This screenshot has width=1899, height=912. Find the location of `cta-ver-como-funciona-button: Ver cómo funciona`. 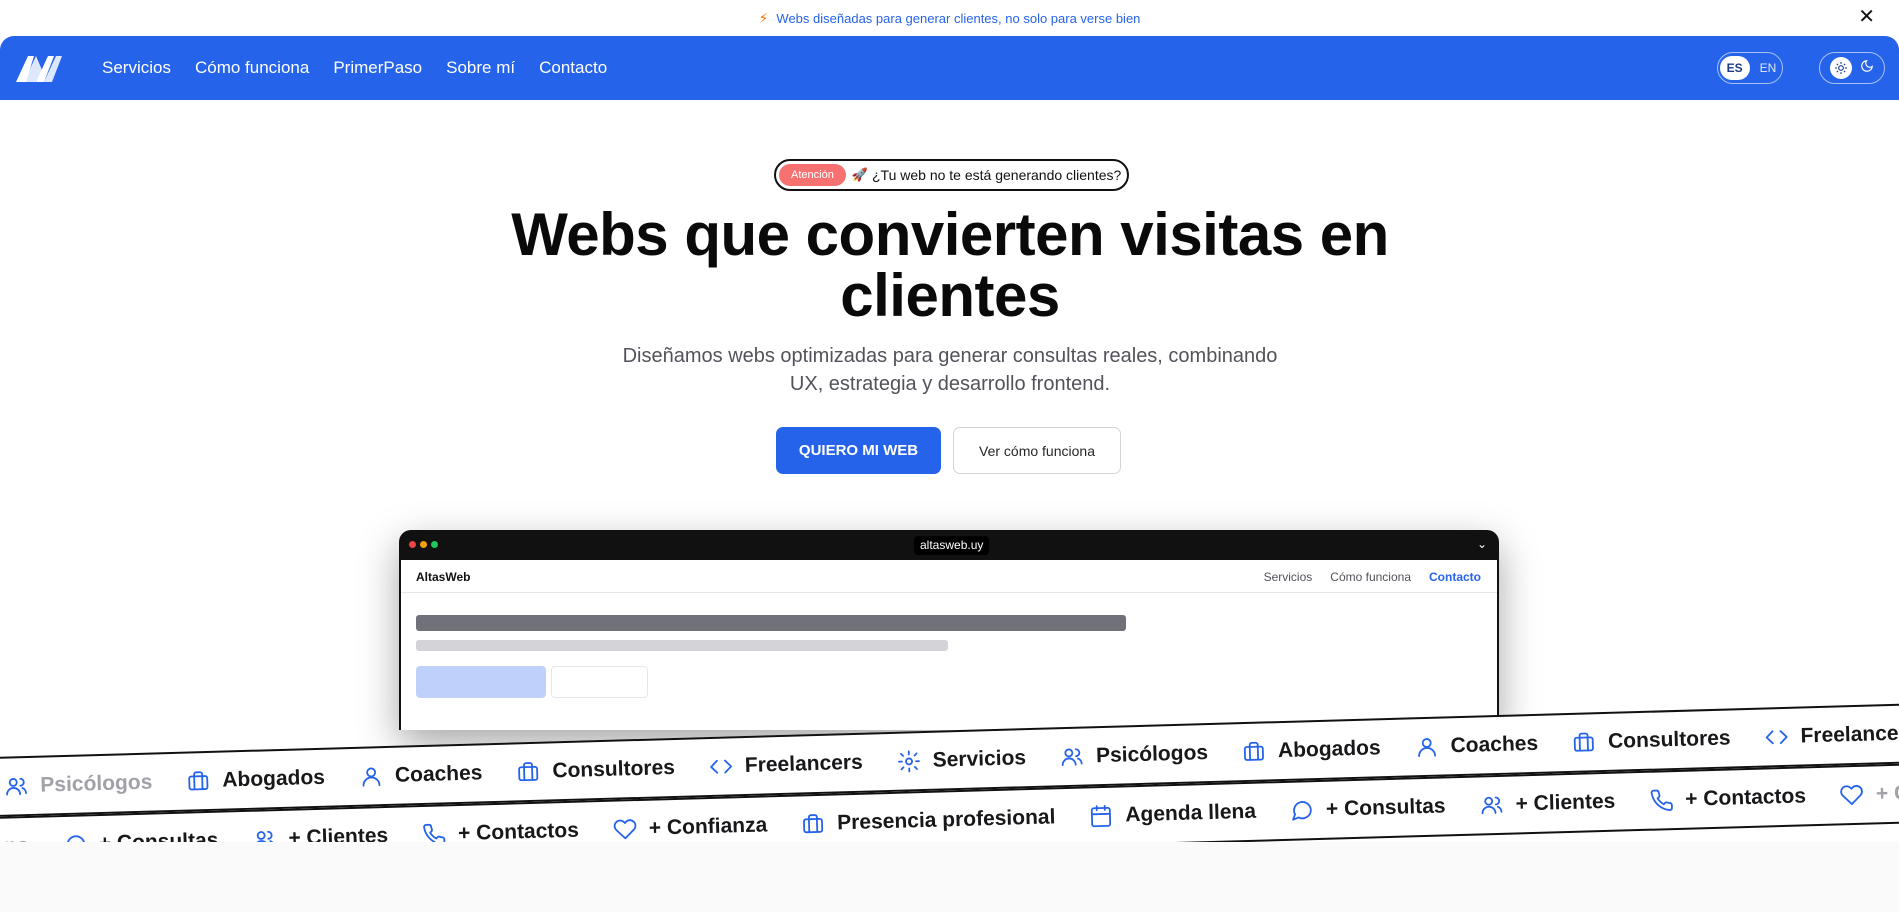

cta-ver-como-funciona-button: Ver cómo funciona is located at coordinates (1037, 450).